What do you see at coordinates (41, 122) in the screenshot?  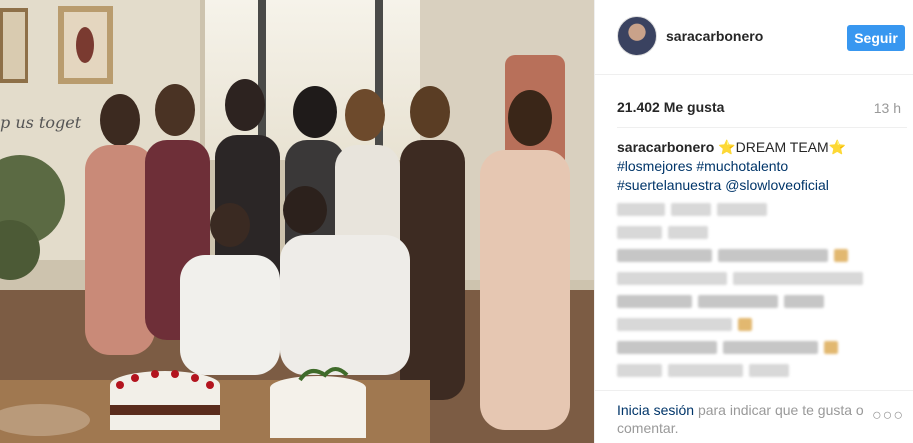 I see `photo-sign-text: p us toget` at bounding box center [41, 122].